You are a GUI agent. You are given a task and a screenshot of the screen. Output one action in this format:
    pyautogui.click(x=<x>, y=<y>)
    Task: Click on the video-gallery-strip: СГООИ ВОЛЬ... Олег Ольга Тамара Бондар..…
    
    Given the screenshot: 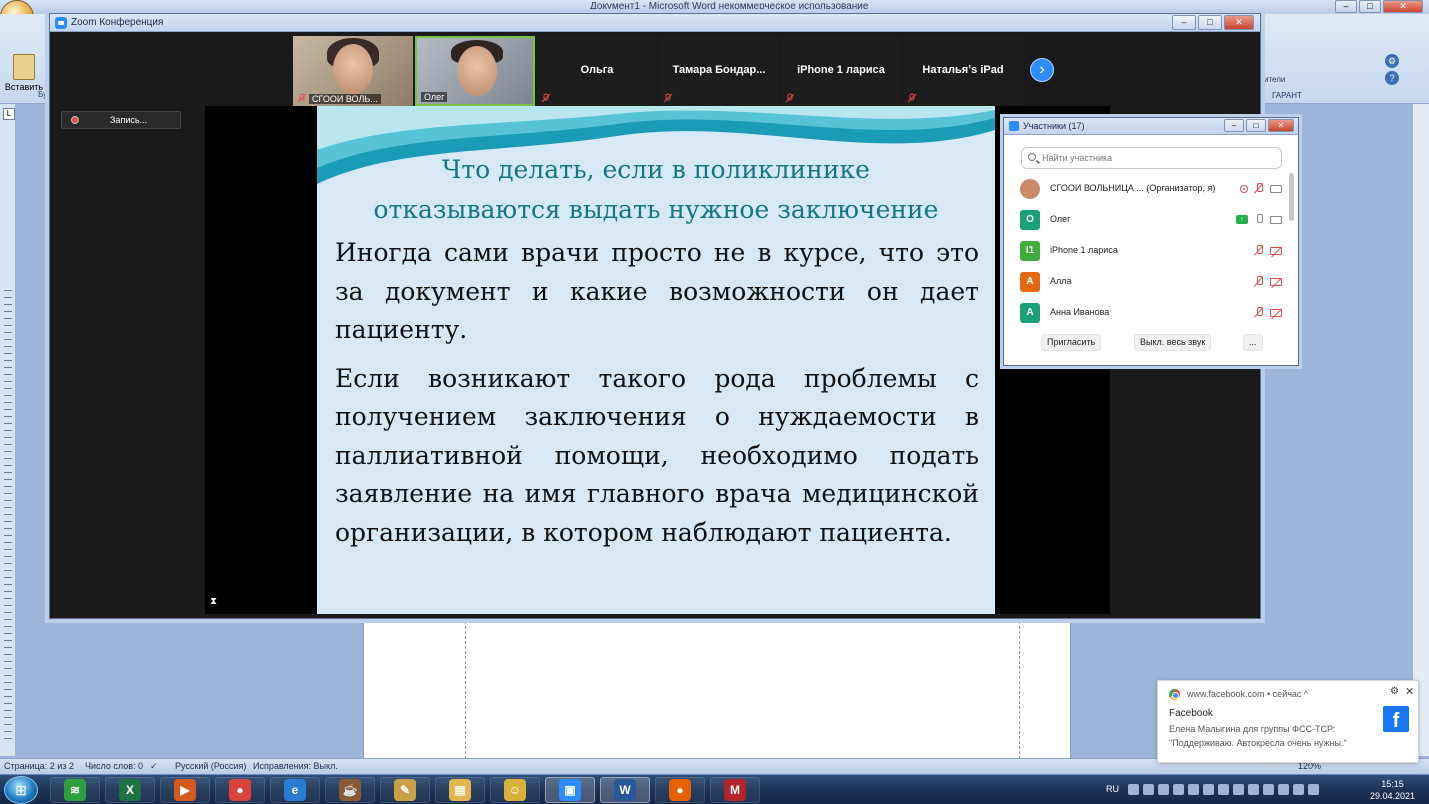 What is the action you would take?
    pyautogui.click(x=658, y=71)
    